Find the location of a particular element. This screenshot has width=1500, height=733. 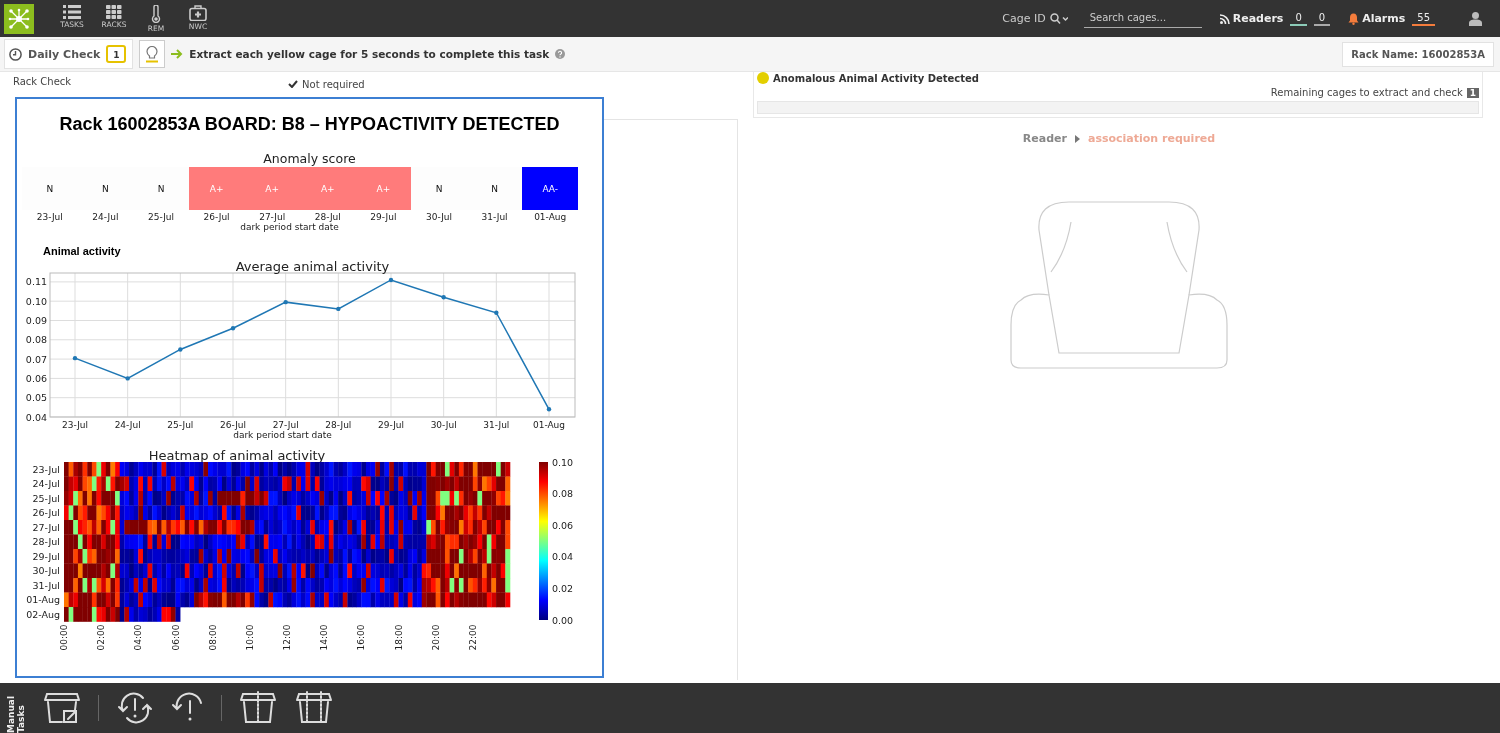

time-label: 16:00 is located at coordinates (361, 637).